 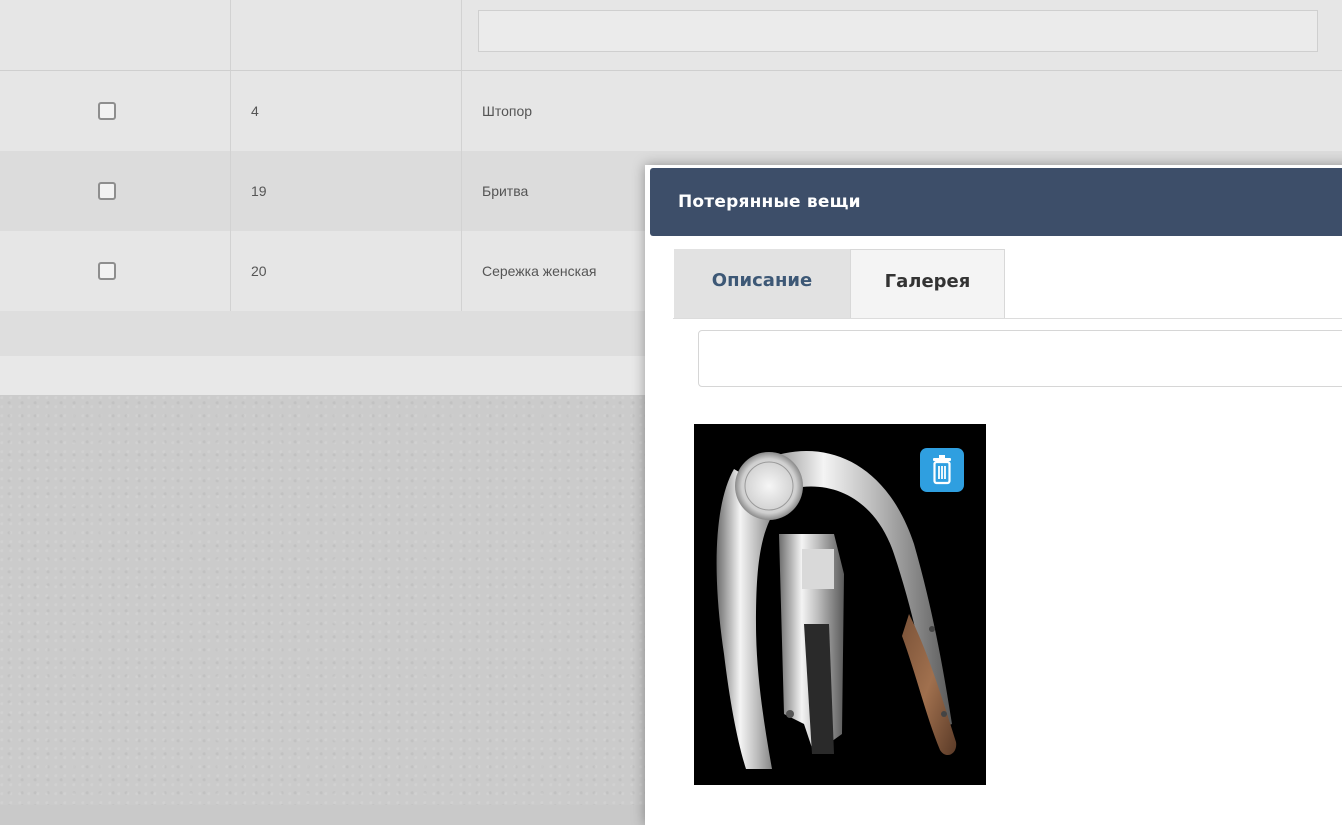 What do you see at coordinates (255, 111) in the screenshot?
I see `row-id: 4` at bounding box center [255, 111].